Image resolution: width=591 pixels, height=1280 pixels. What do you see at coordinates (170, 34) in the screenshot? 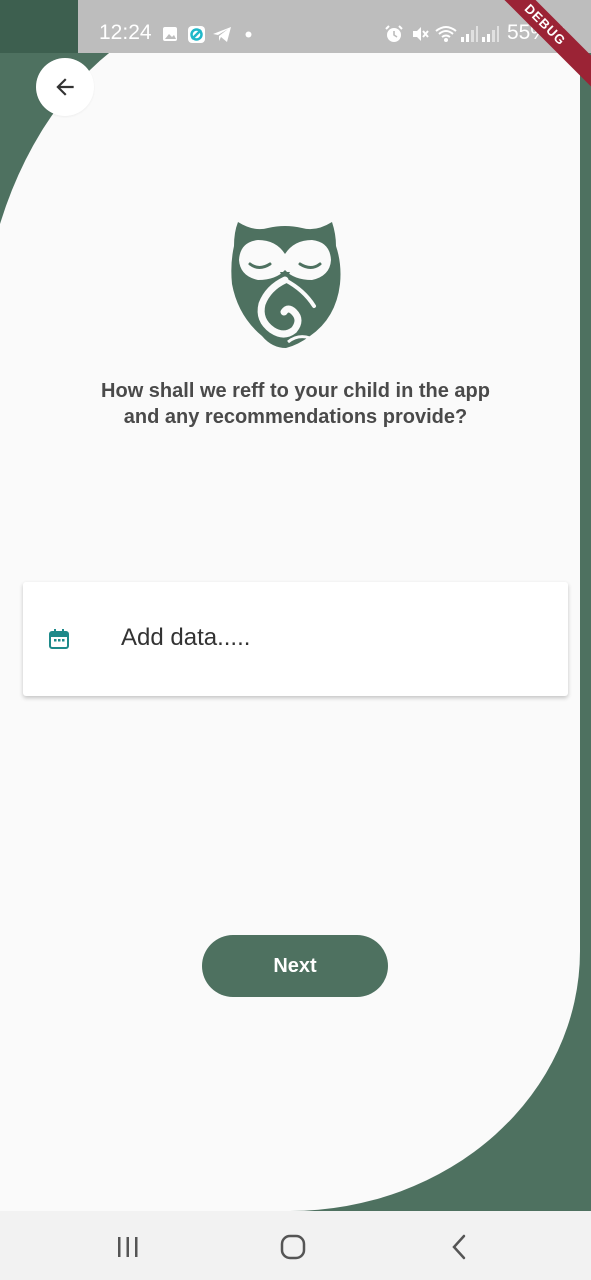
I see `gallery-notification-icon` at bounding box center [170, 34].